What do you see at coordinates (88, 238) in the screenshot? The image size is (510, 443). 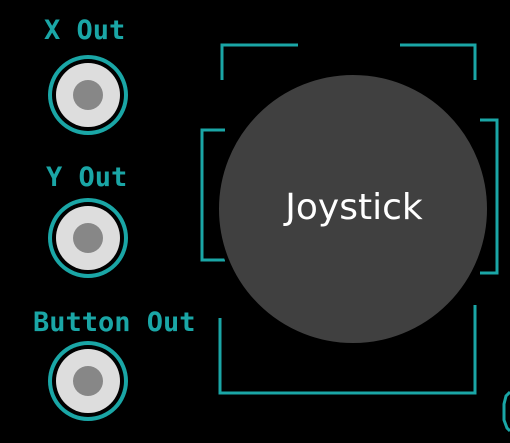 I see `y-out-jack` at bounding box center [88, 238].